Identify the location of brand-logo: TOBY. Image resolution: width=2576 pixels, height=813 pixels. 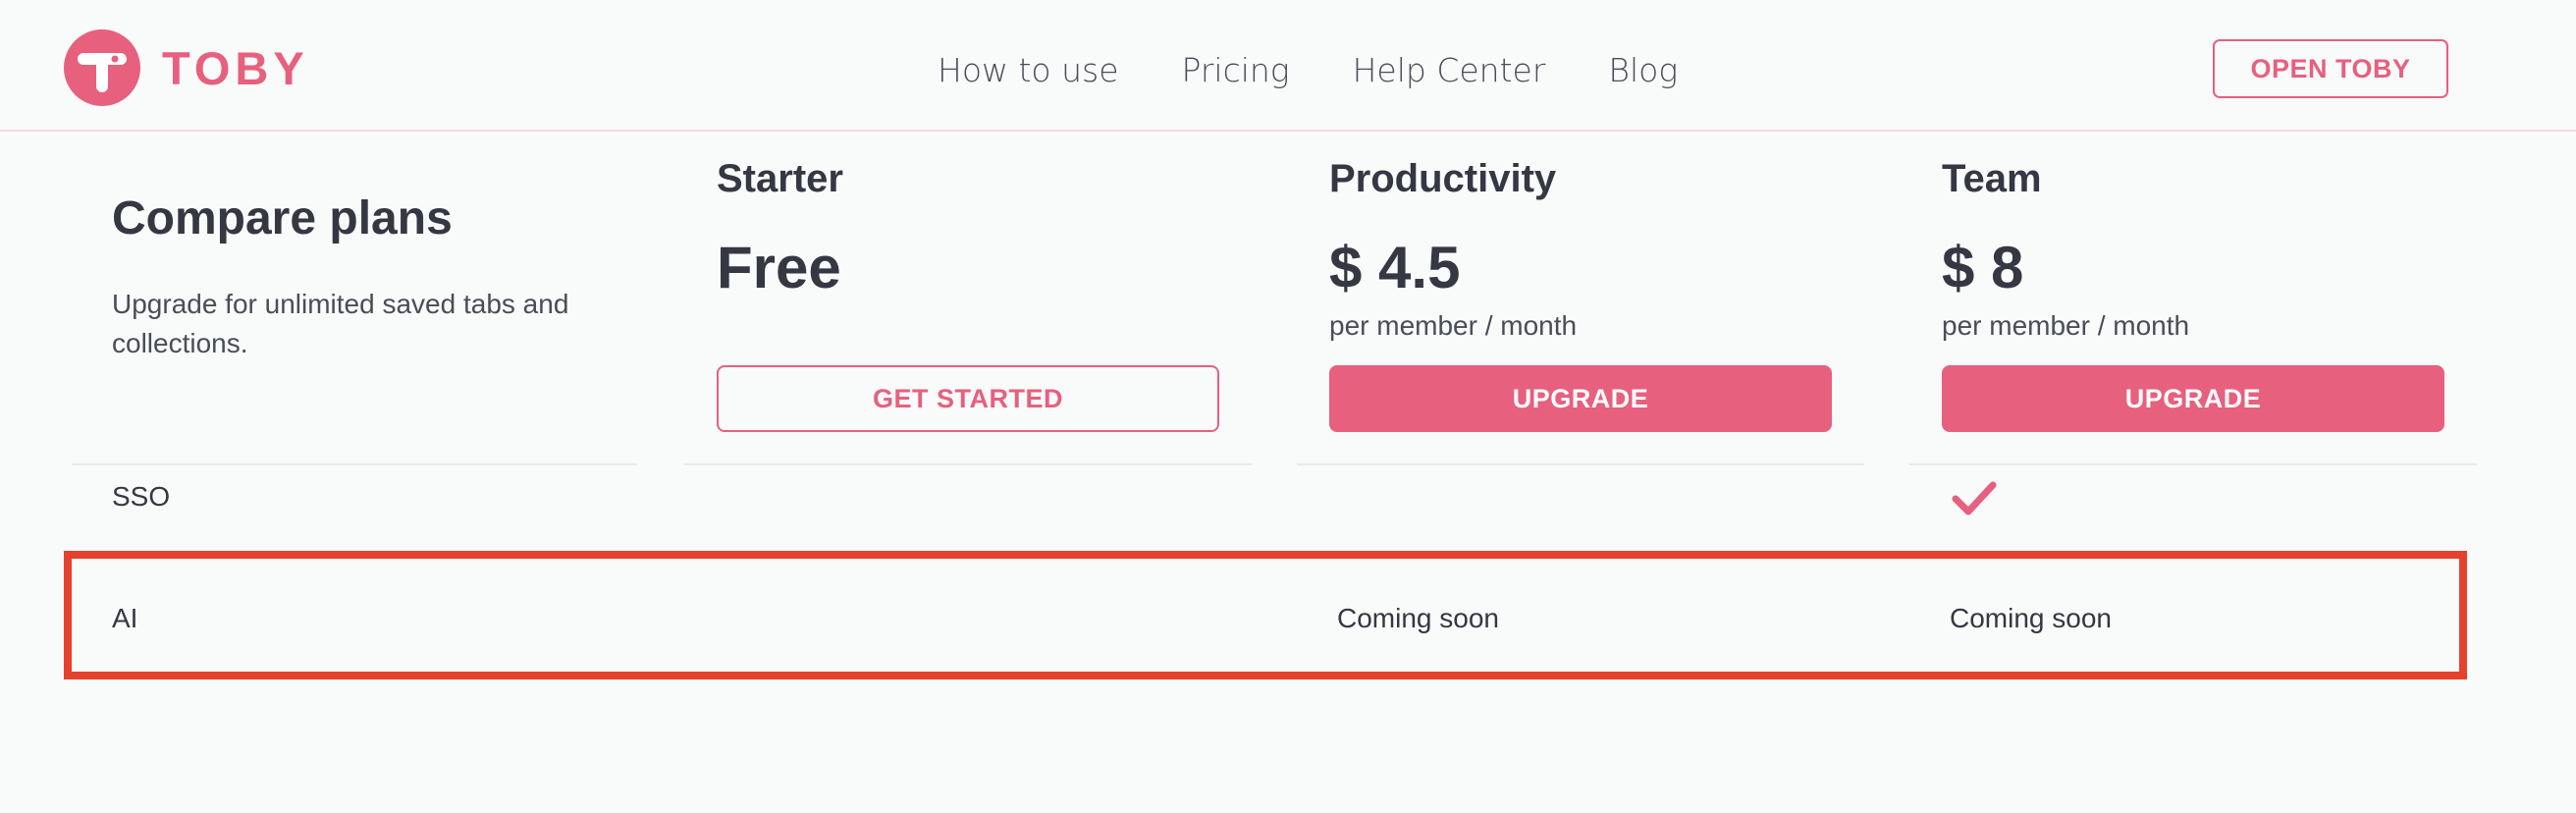
(186, 67).